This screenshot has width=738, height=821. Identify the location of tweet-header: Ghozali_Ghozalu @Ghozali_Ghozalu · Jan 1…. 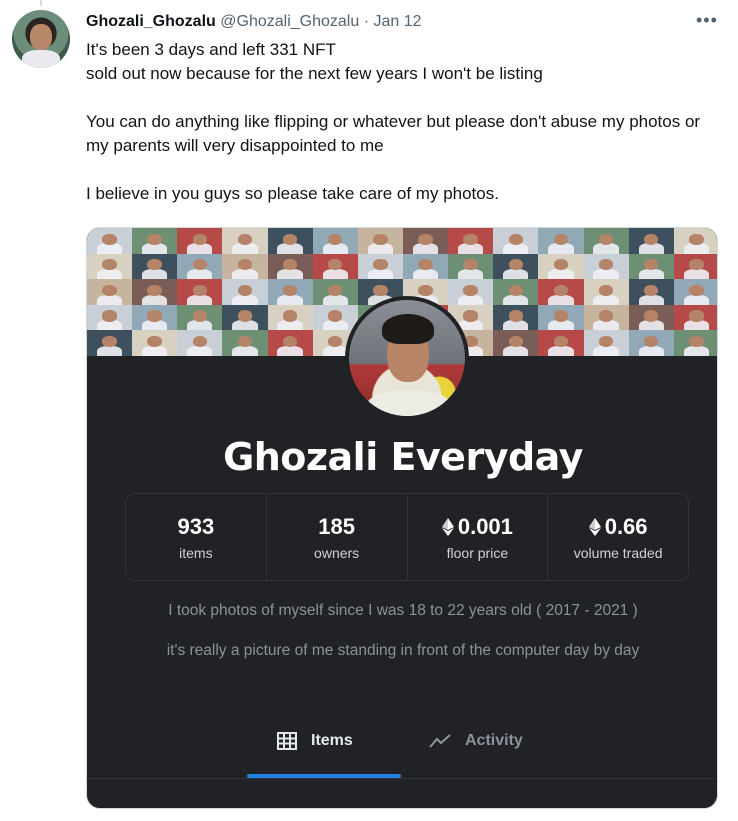
(254, 22).